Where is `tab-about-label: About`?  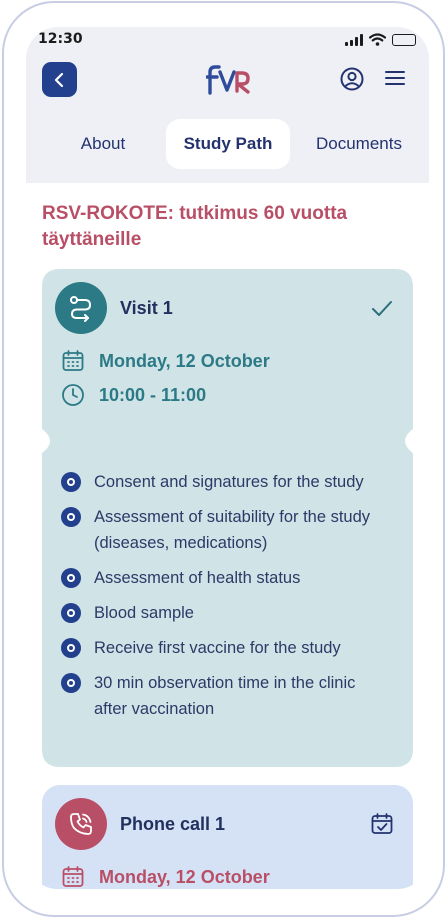
tab-about-label: About is located at coordinates (103, 143).